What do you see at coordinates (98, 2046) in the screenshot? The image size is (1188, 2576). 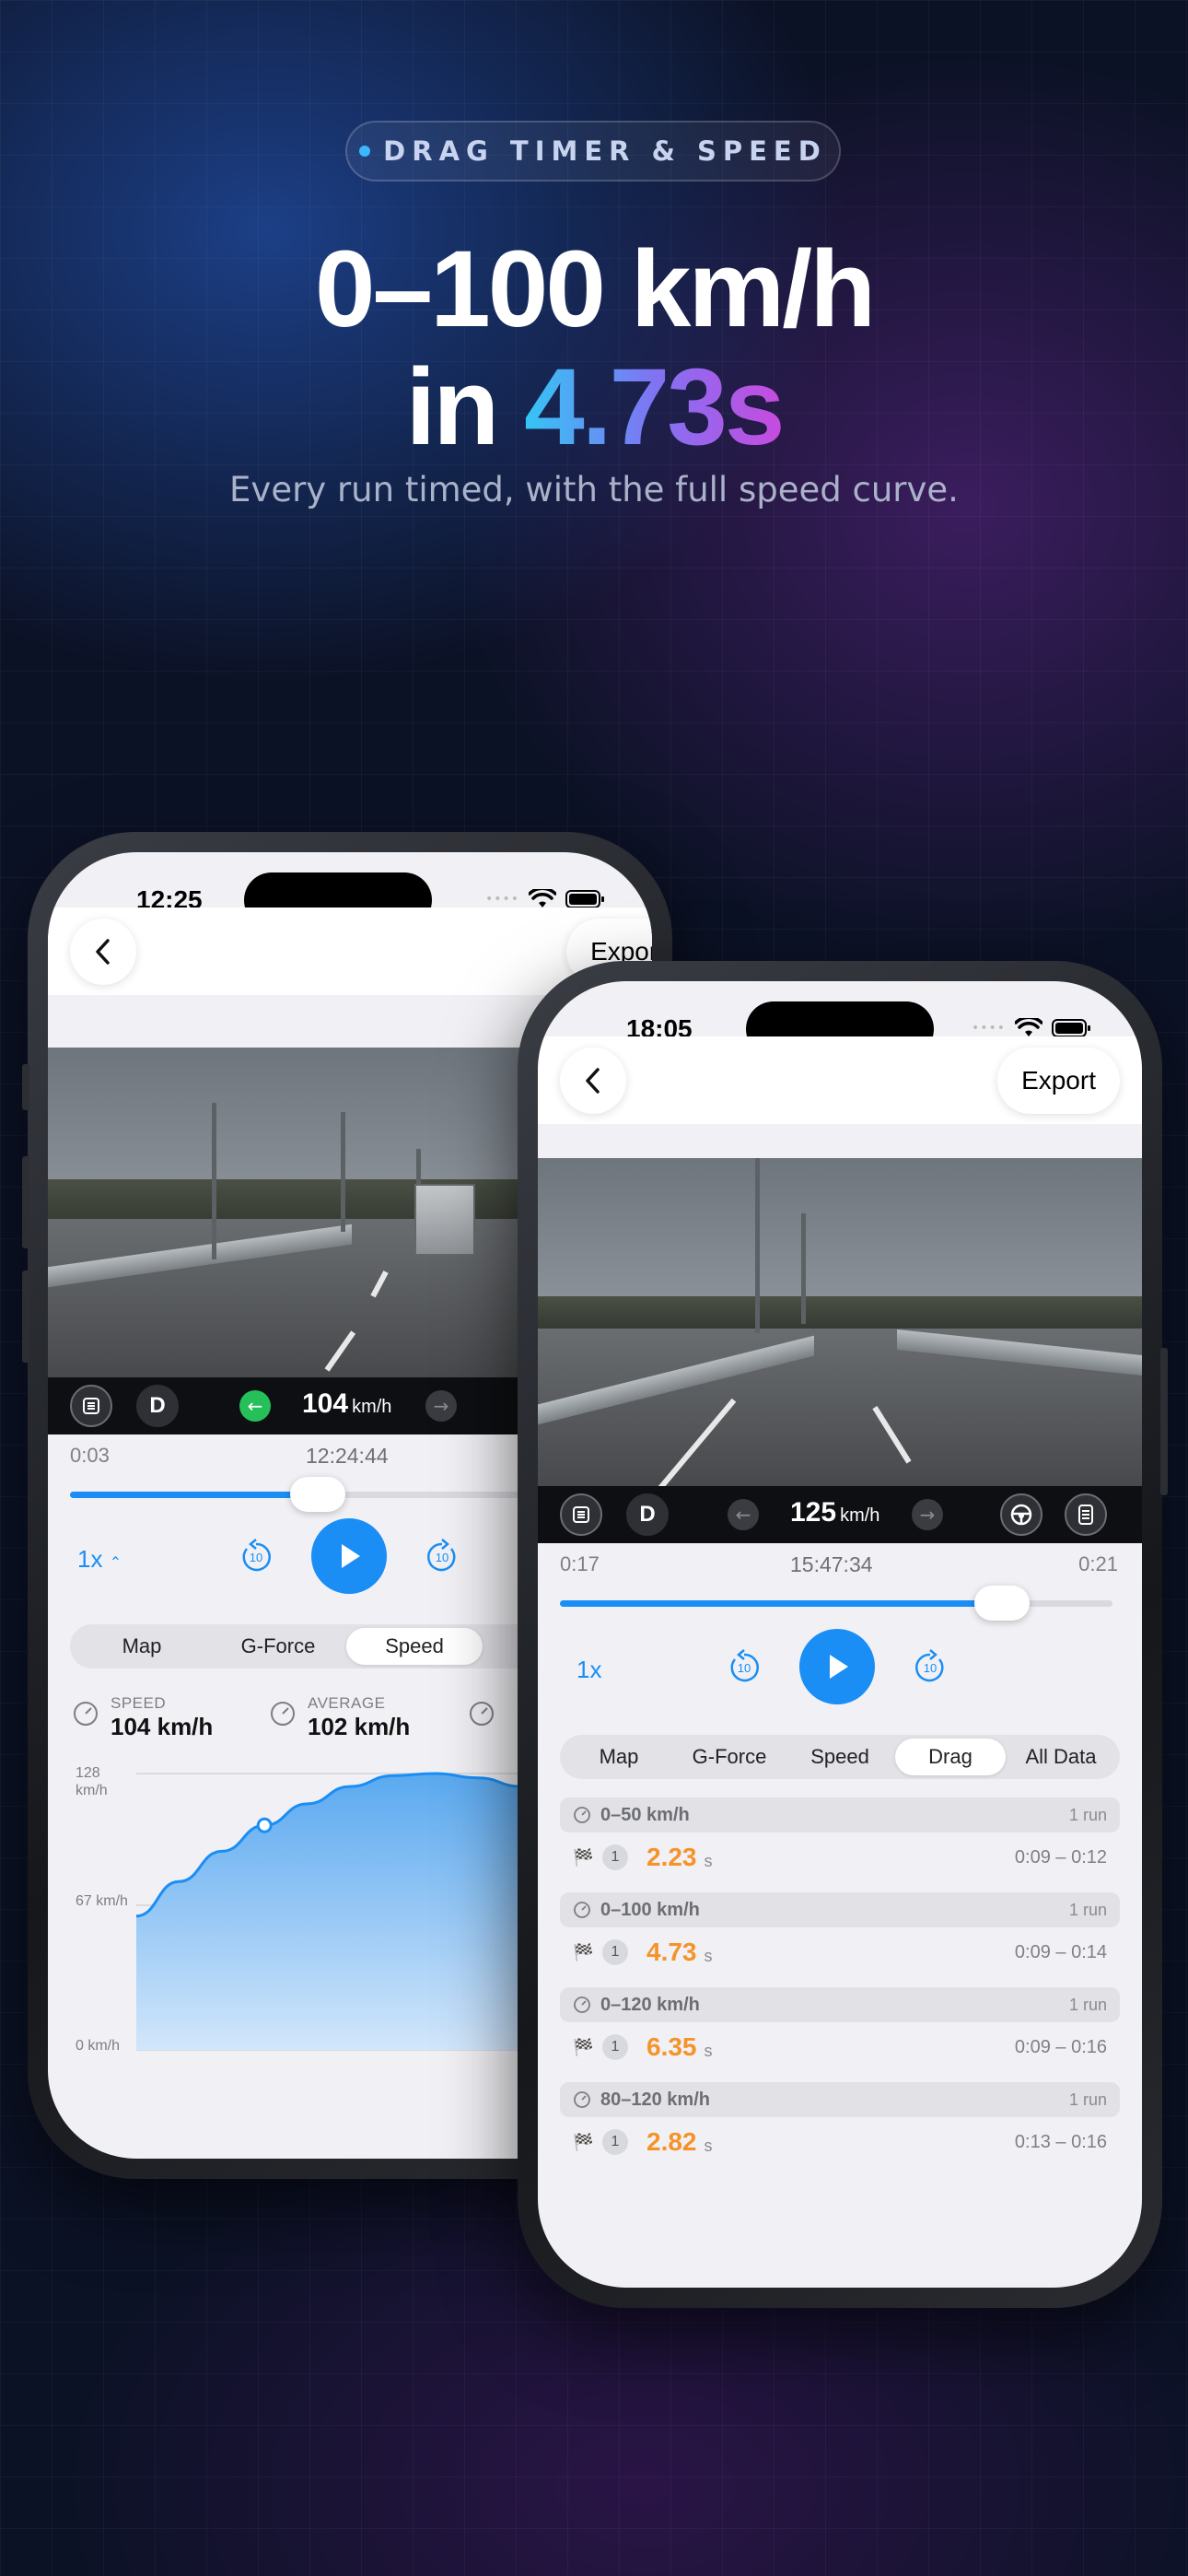 I see `chart-y-tick: 0 km/h` at bounding box center [98, 2046].